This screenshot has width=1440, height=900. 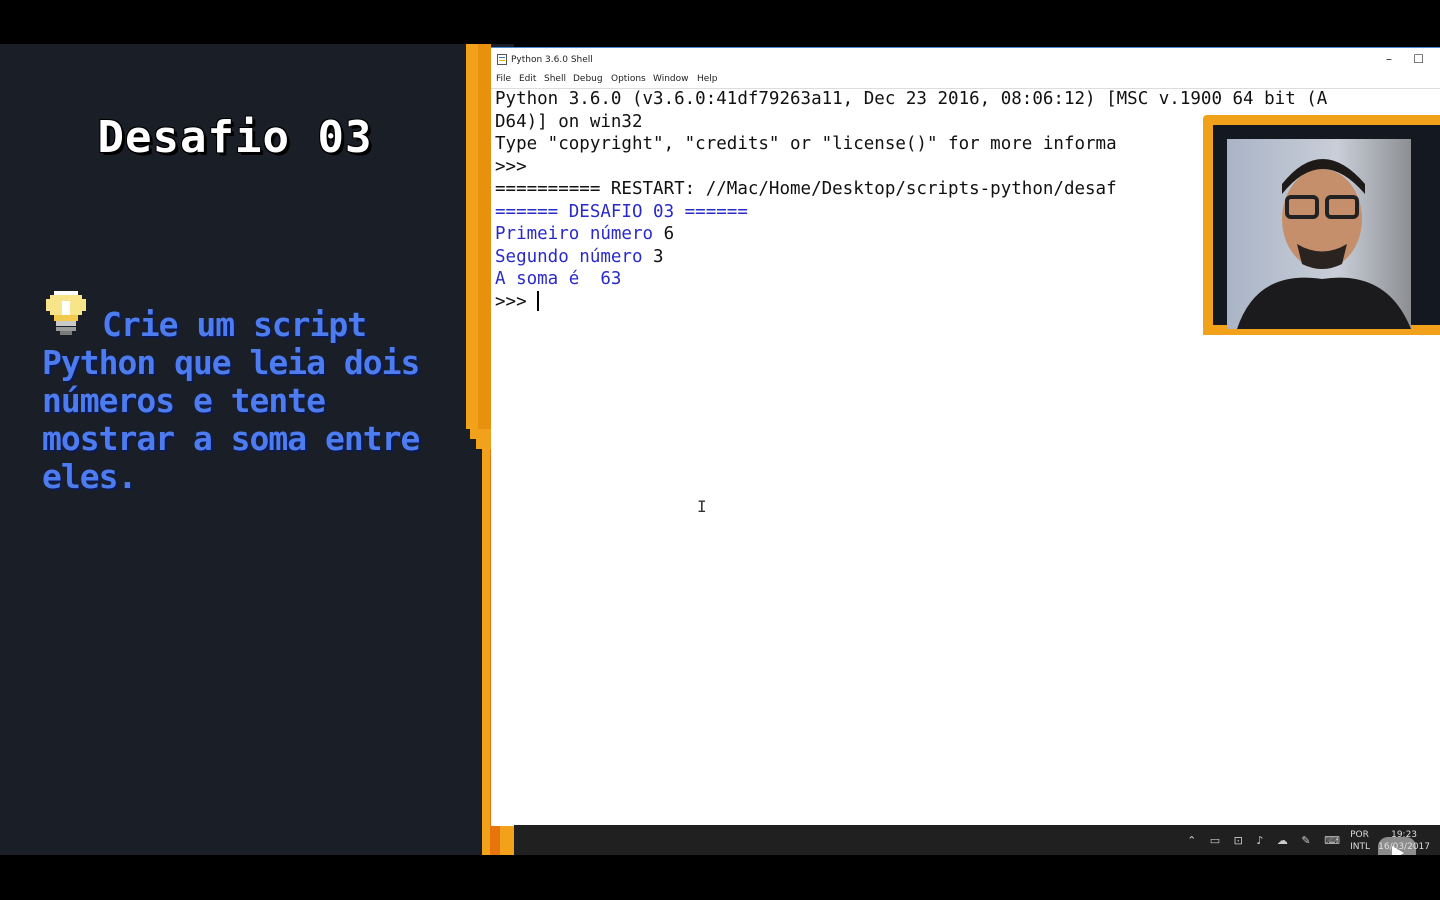 What do you see at coordinates (552, 60) in the screenshot?
I see `window-title: Python 3.6.0 Shell` at bounding box center [552, 60].